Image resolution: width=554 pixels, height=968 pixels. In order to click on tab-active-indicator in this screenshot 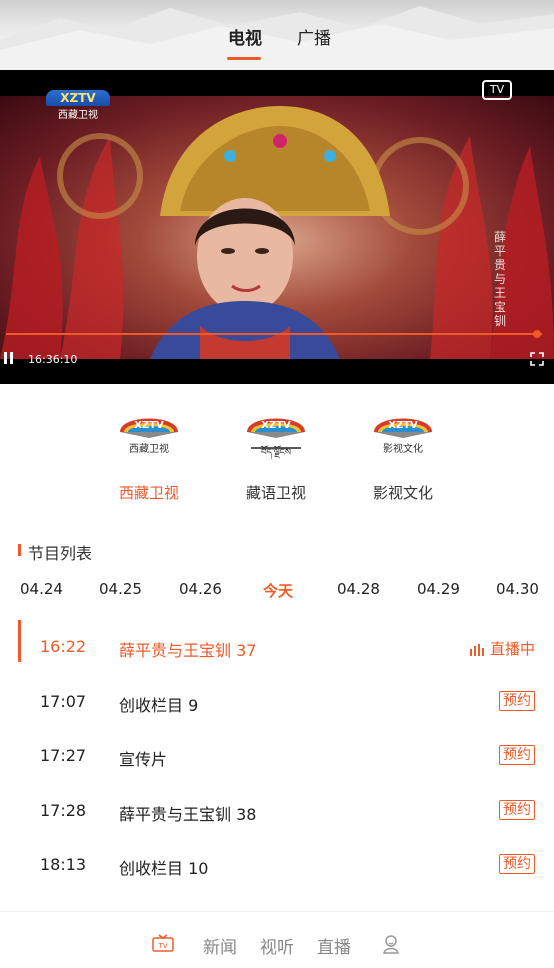, I will do `click(244, 58)`.